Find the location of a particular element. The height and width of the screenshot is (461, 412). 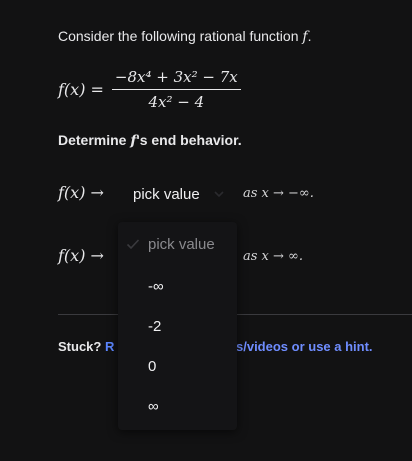

chevron-down-icon is located at coordinates (219, 194).